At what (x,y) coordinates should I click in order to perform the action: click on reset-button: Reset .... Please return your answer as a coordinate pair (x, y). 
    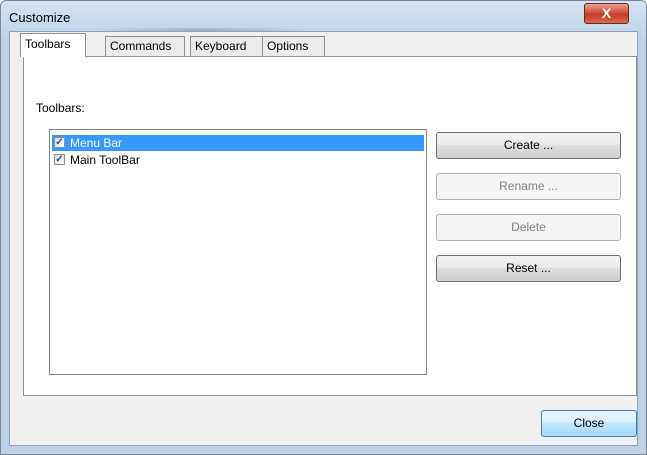
    Looking at the image, I should click on (528, 268).